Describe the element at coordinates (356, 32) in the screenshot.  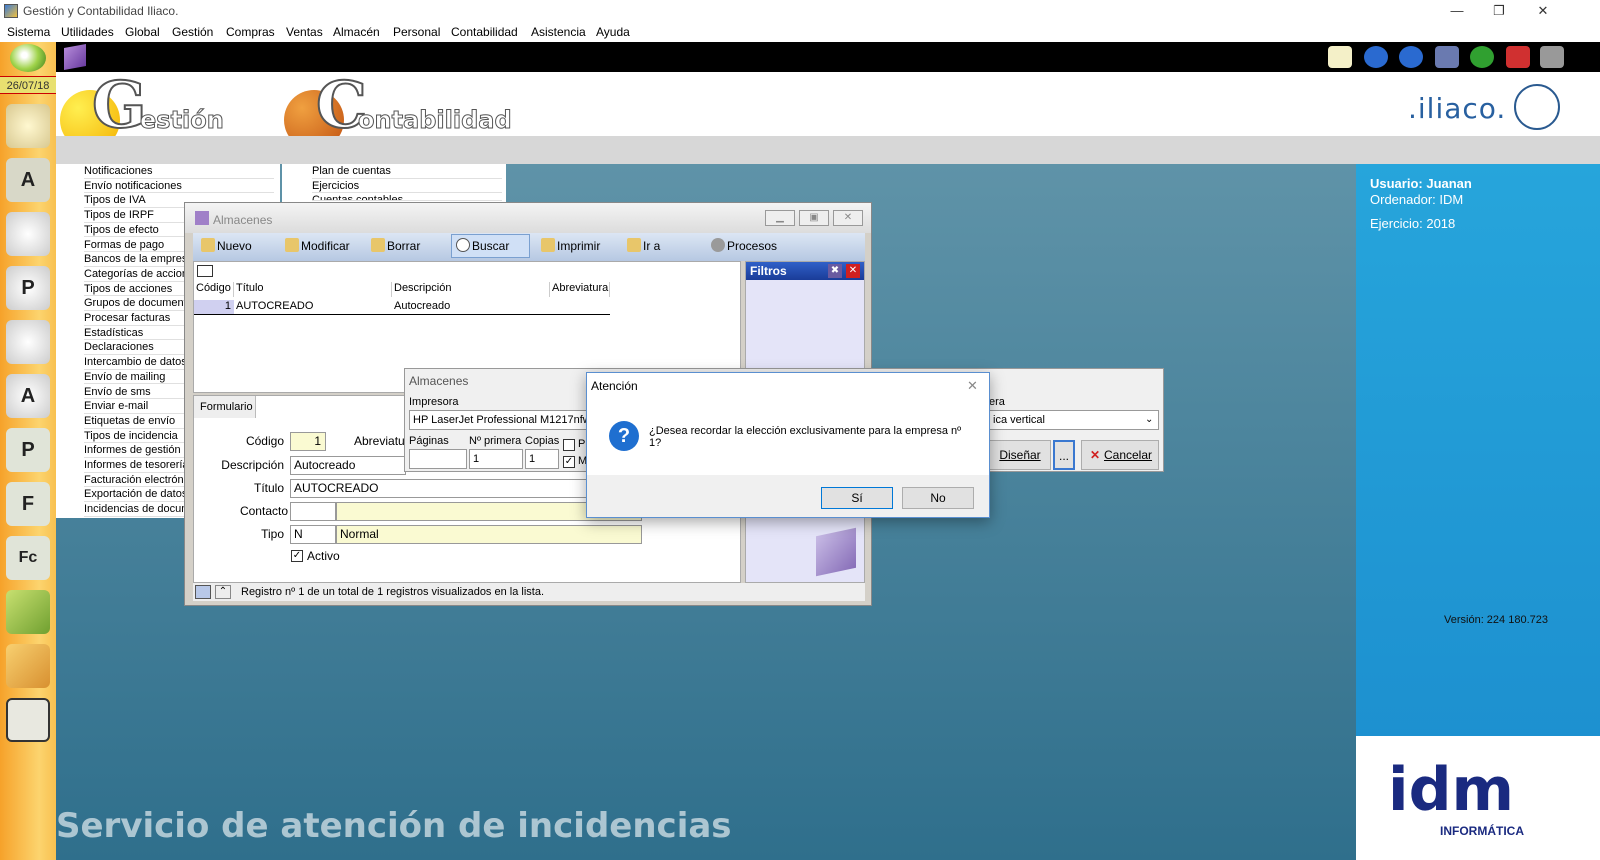
I see `menu-almacen: Almacén` at that location.